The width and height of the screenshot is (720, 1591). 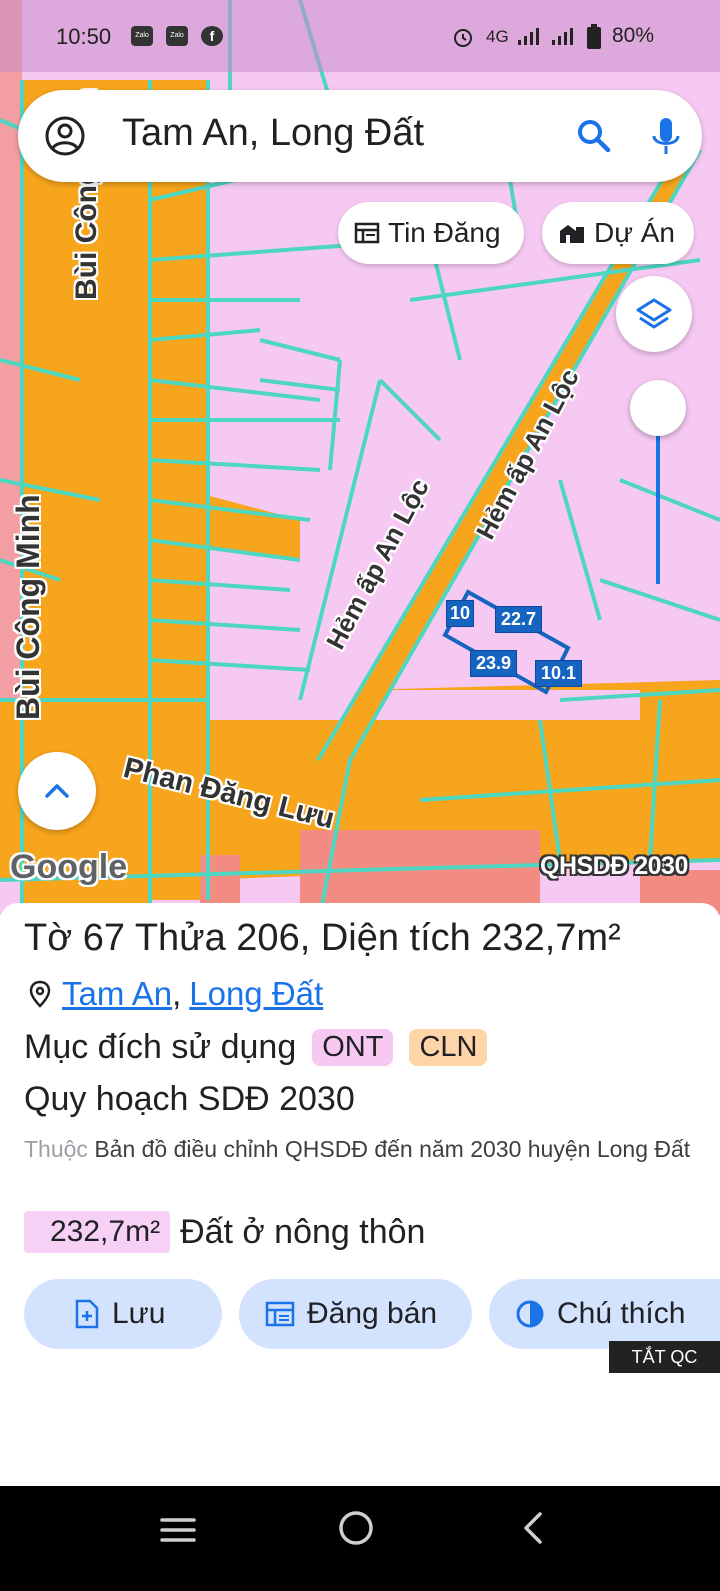 I want to click on area-type: Đất ở nông thôn, so click(x=303, y=1231).